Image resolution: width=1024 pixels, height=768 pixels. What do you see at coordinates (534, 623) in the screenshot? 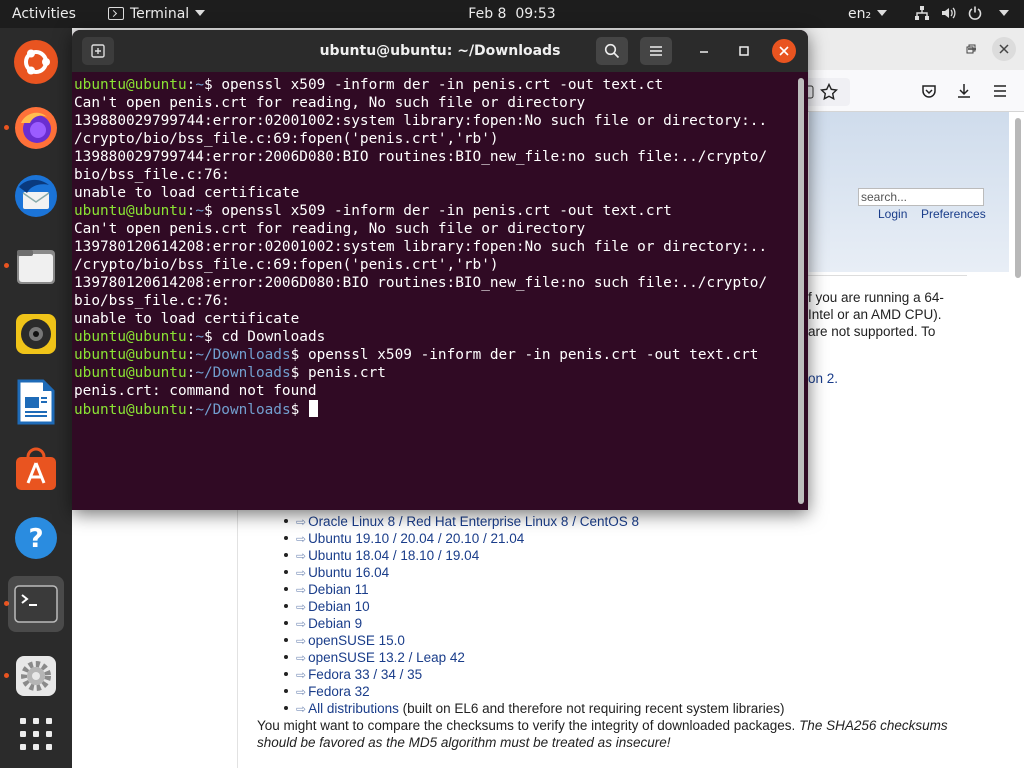
I see `list-item: ⇨ Debian 9` at bounding box center [534, 623].